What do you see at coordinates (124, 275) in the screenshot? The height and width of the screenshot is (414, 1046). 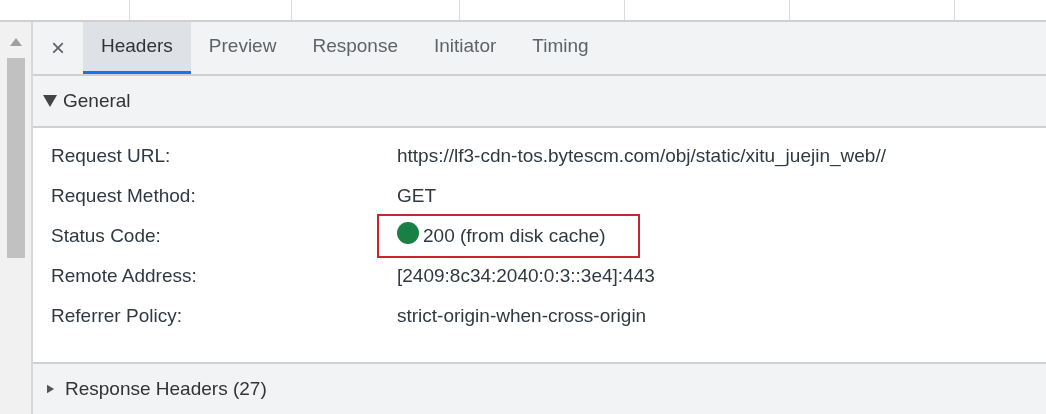 I see `header-name: Remote Address:` at bounding box center [124, 275].